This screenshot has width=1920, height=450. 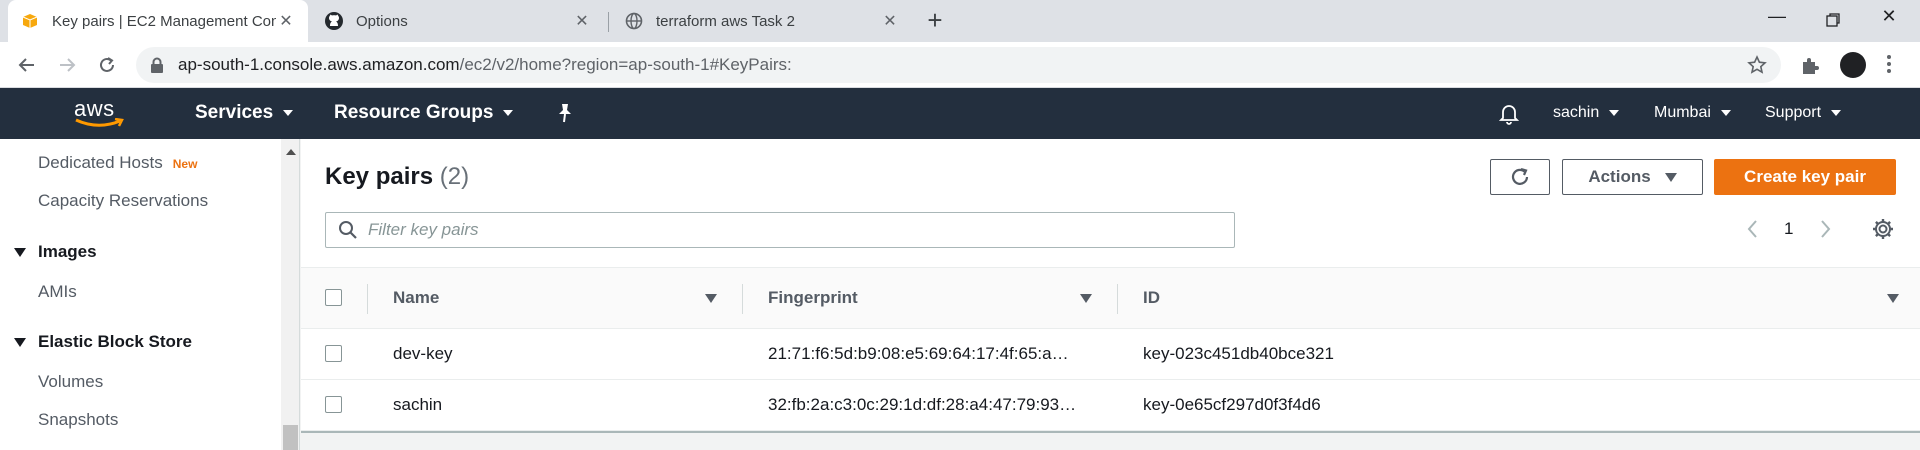 What do you see at coordinates (1670, 177) in the screenshot?
I see `caret-down-icon` at bounding box center [1670, 177].